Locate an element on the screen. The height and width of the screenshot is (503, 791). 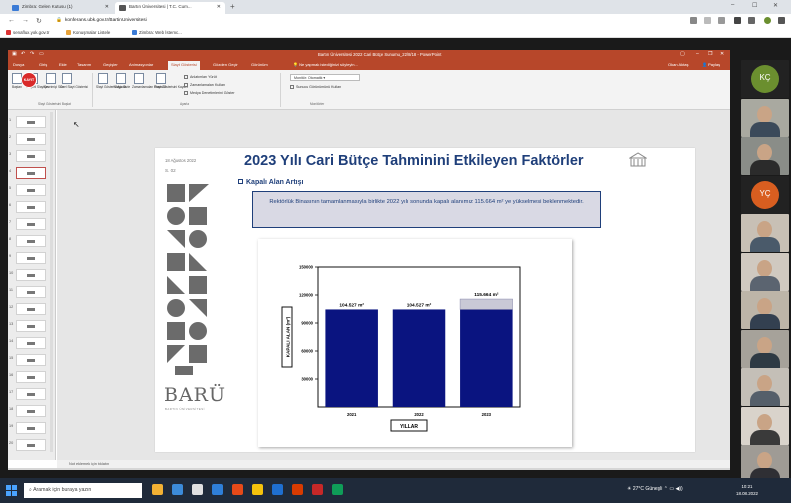
slide-thumbnail: 13 is located at coordinates (27, 326).